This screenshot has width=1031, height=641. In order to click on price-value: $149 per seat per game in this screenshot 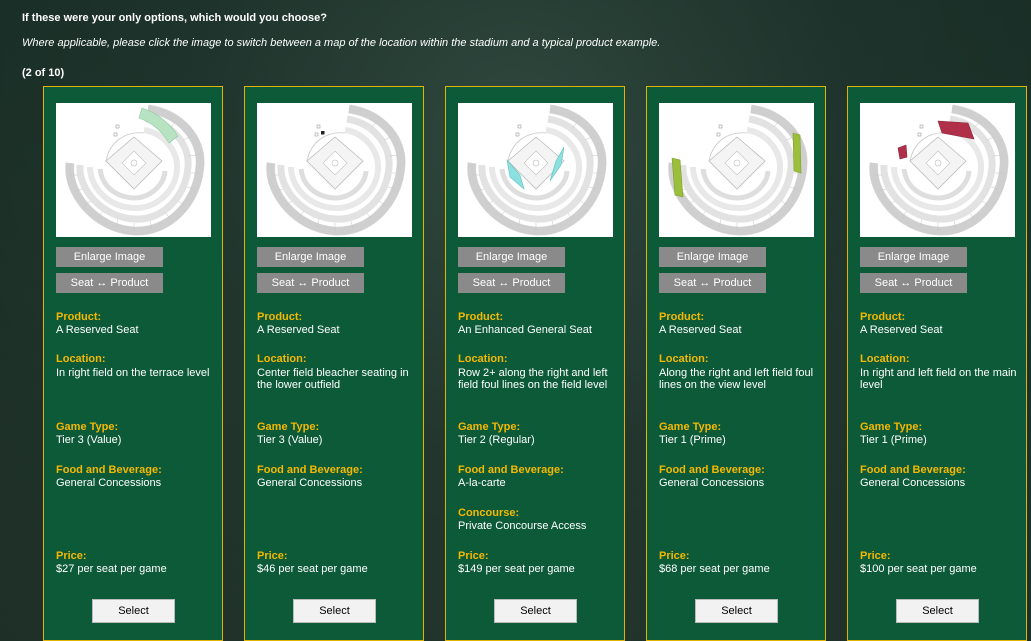, I will do `click(516, 569)`.